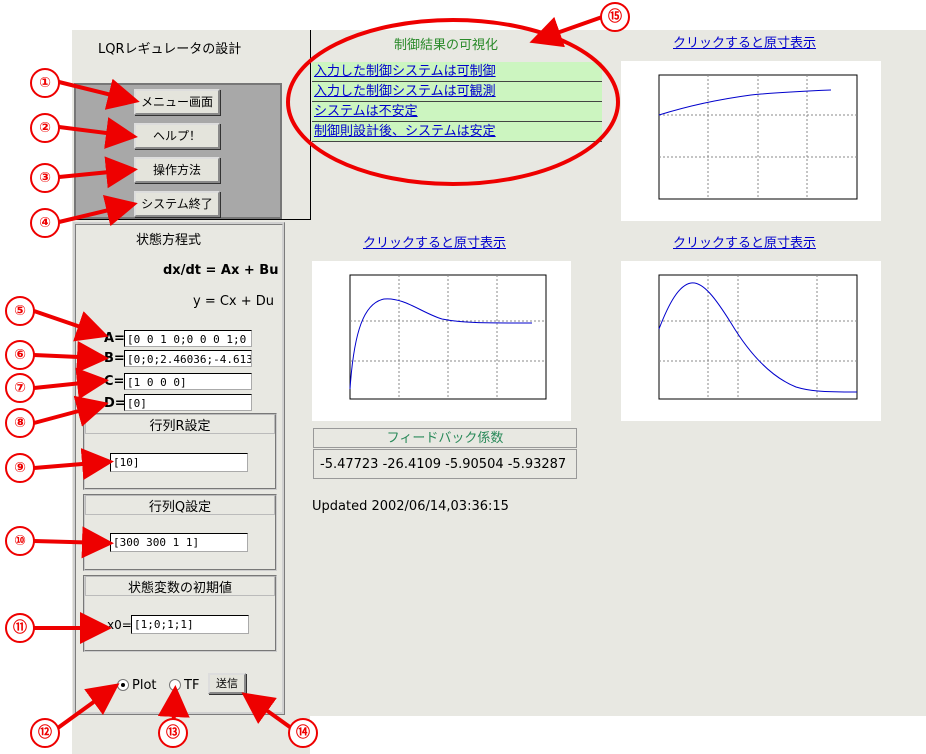  I want to click on annotation-2: ②, so click(45, 128).